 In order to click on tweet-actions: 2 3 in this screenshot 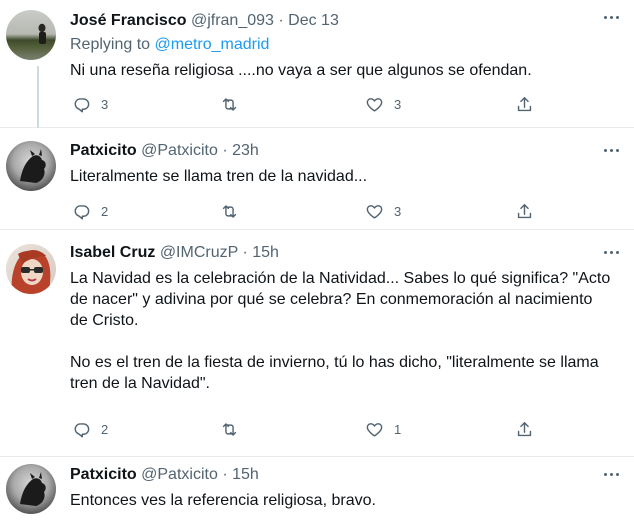, I will do `click(307, 211)`.